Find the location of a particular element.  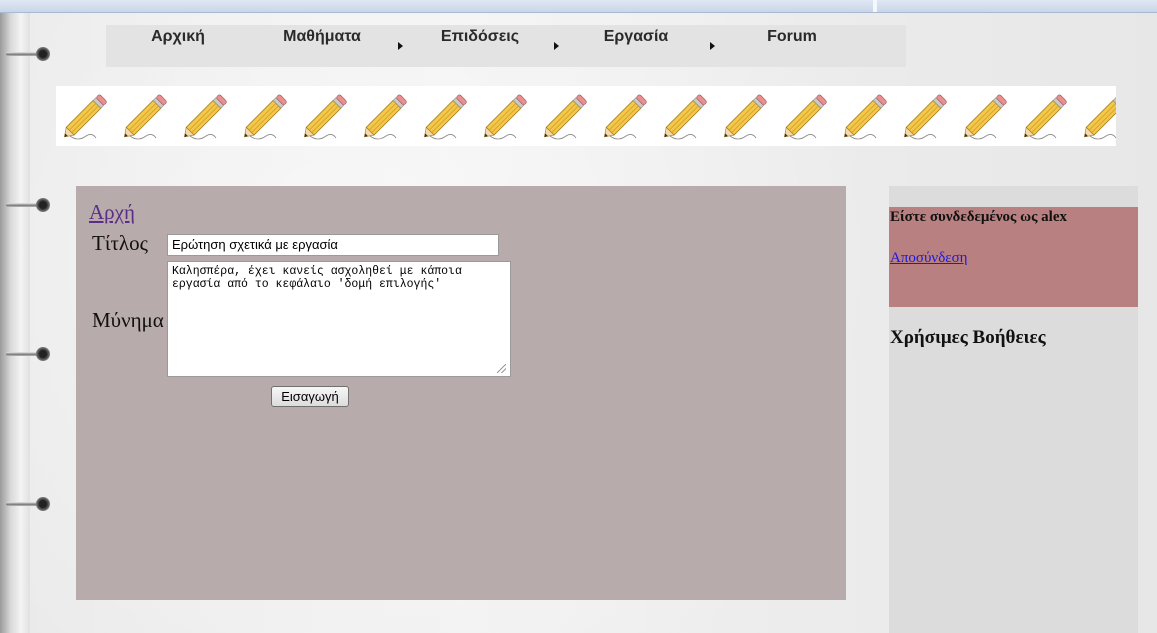

login-status-text: Είστε συνδεδεμένος ως alex is located at coordinates (978, 217).